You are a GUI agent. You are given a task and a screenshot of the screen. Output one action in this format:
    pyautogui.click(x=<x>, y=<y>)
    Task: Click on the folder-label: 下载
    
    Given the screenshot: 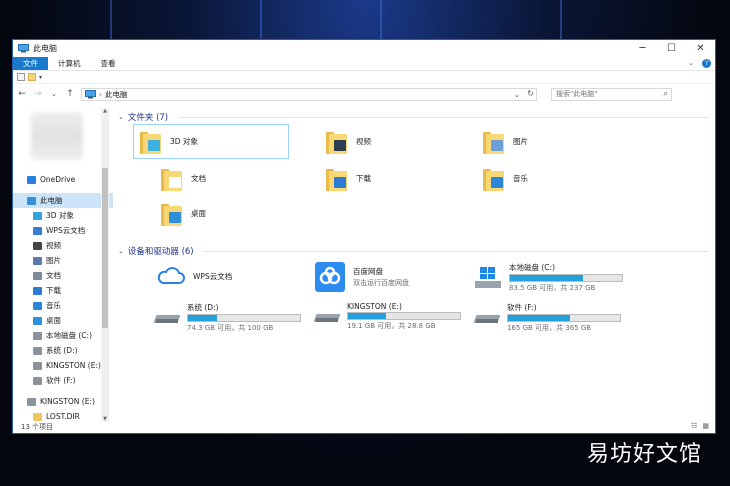 What is the action you would take?
    pyautogui.click(x=363, y=178)
    